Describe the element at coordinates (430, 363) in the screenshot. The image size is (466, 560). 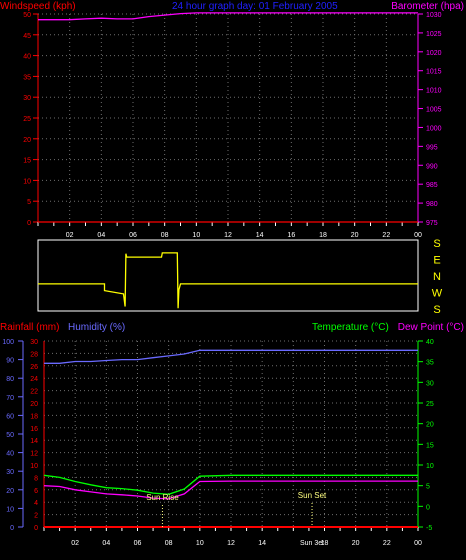
I see `temperature-tick-label: 35` at that location.